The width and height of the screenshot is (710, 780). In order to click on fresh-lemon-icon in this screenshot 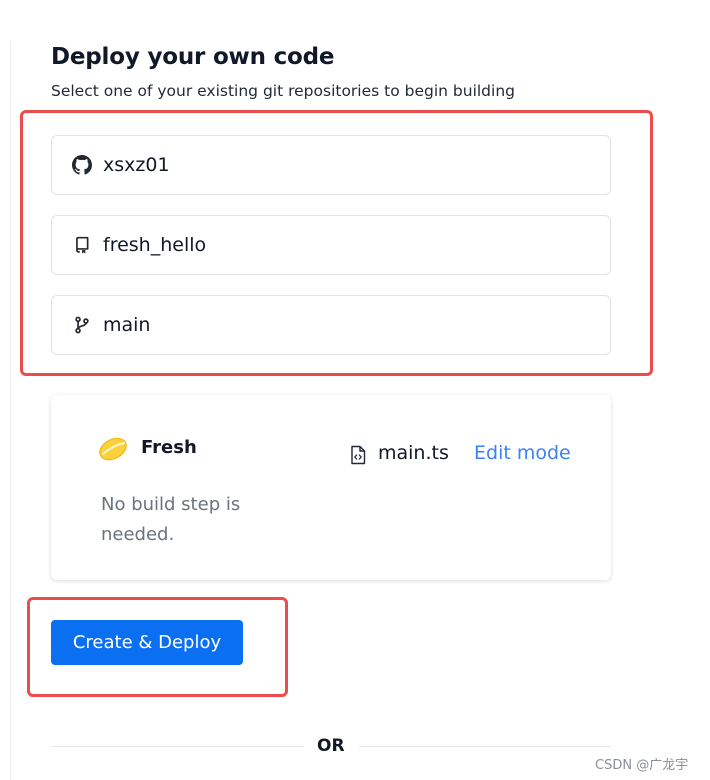, I will do `click(113, 448)`.